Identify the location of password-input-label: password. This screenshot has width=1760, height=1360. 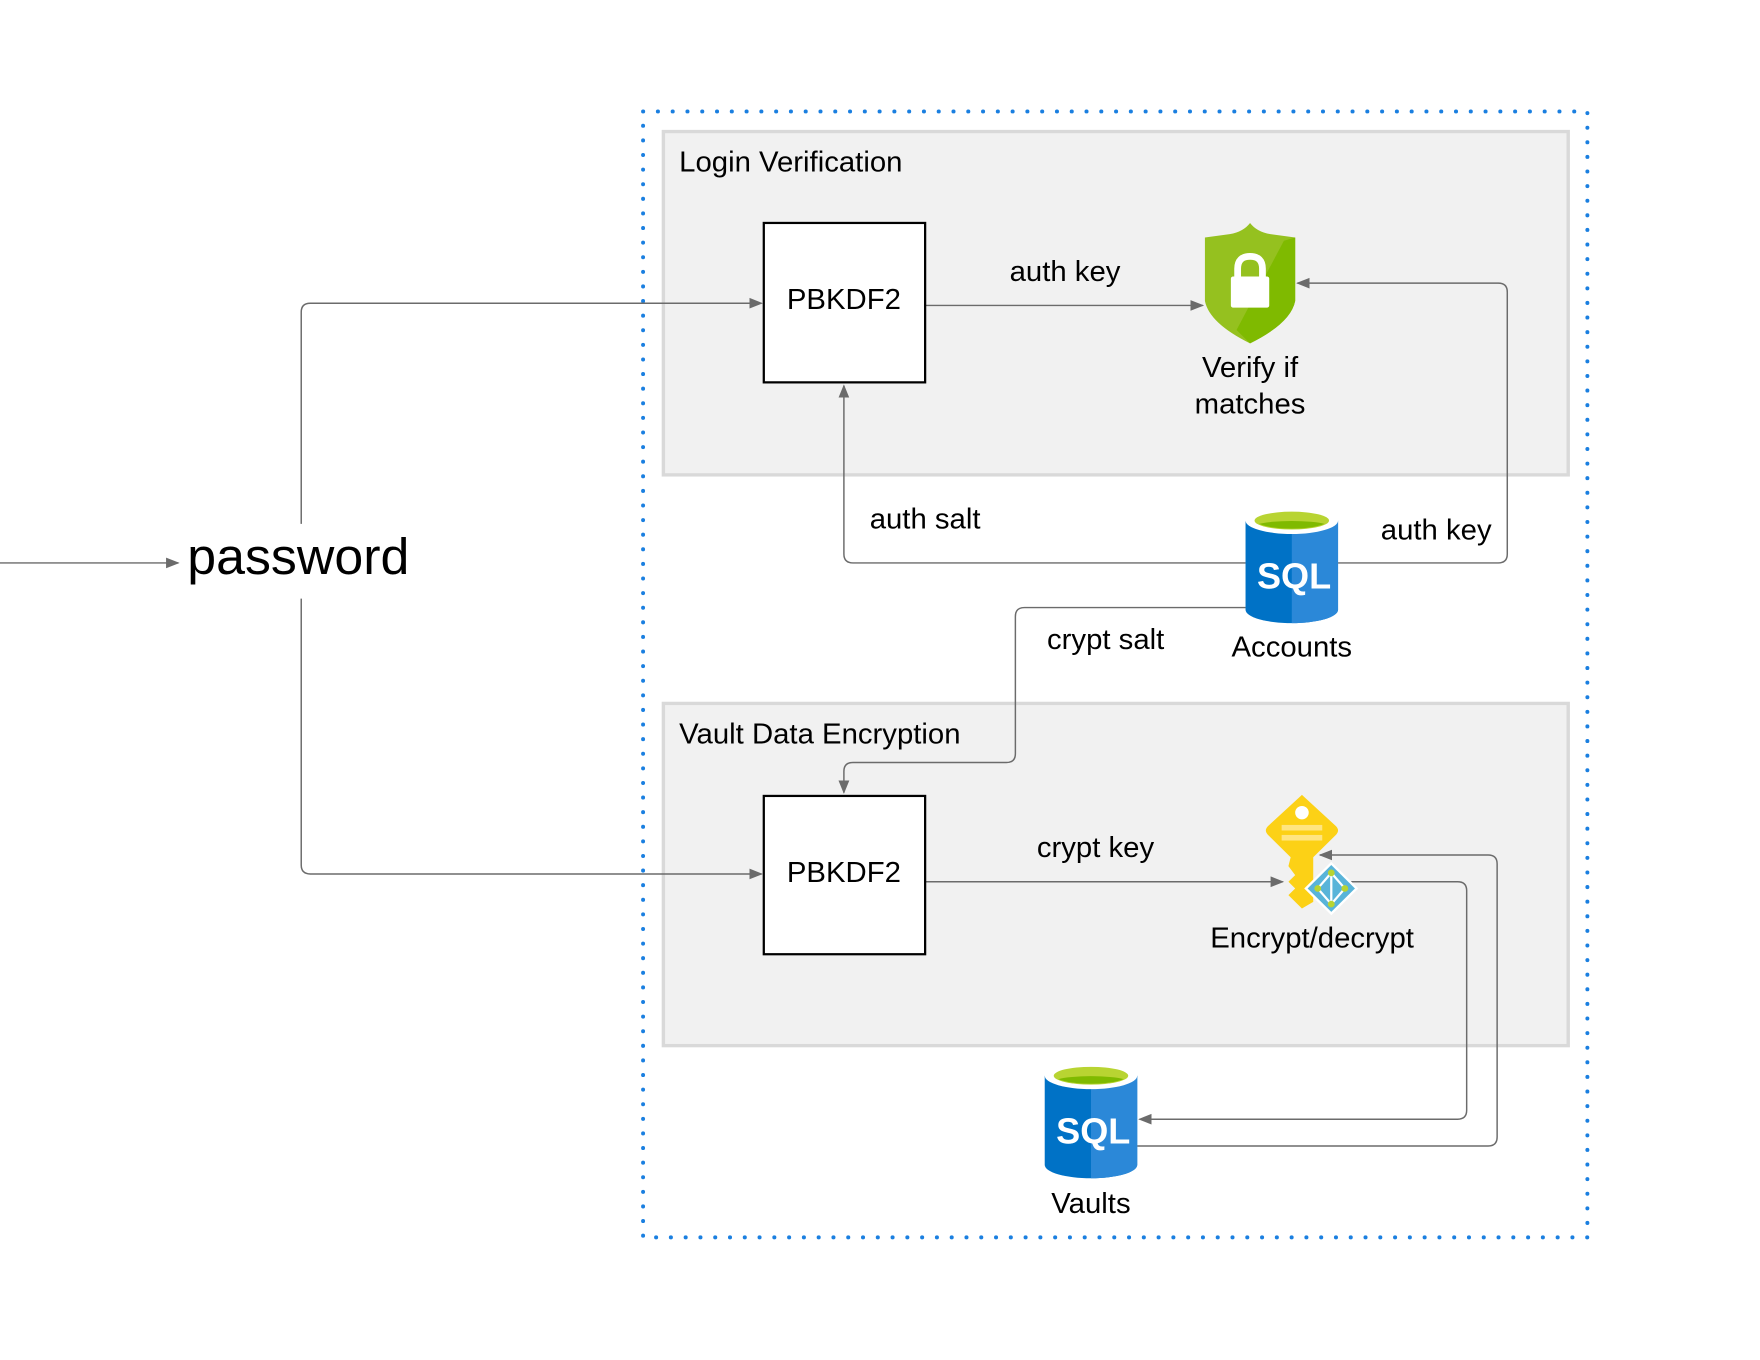
(298, 556).